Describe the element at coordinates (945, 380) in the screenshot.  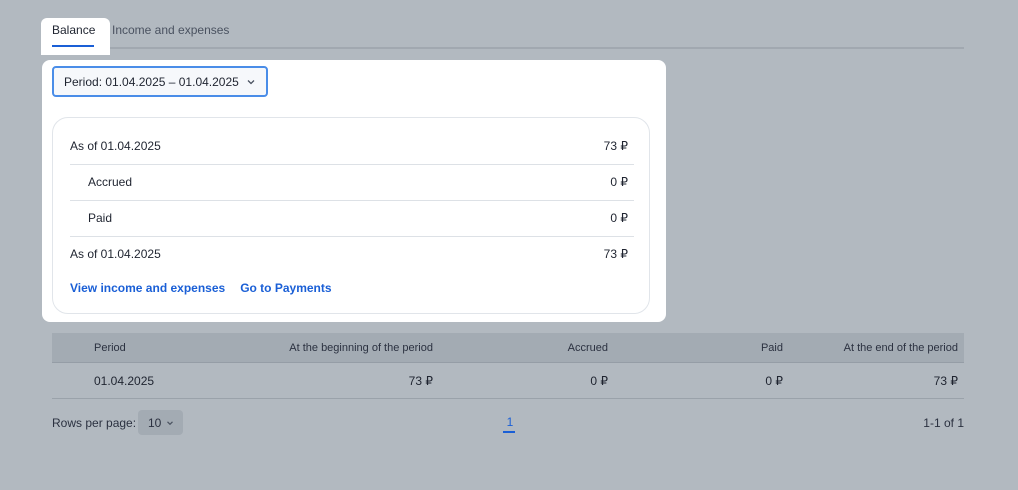
I see `cell-end: 73 ₽` at that location.